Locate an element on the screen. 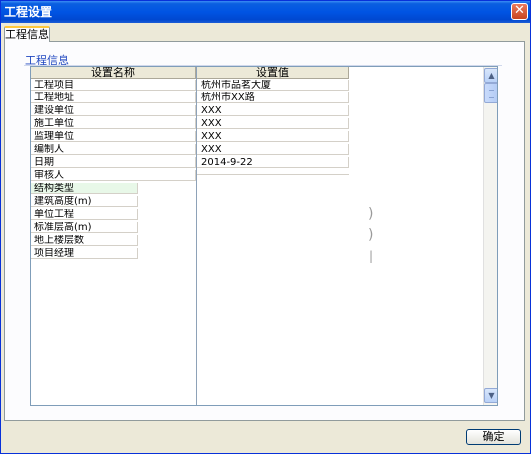 The width and height of the screenshot is (531, 454). close-icon: ✕ is located at coordinates (519, 10).